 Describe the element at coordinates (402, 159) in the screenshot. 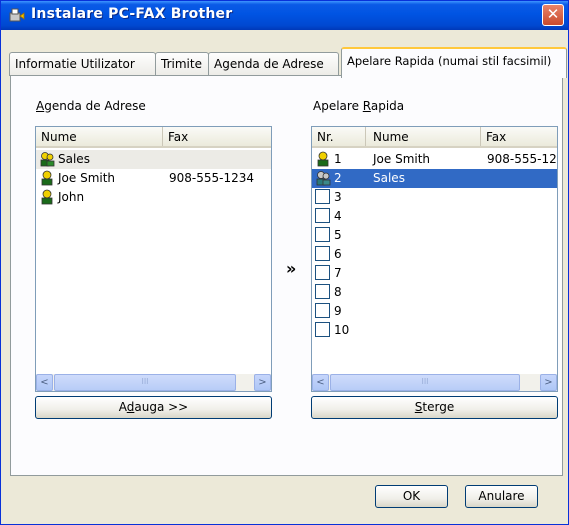

I see `speed-dial-name: Joe Smith` at that location.